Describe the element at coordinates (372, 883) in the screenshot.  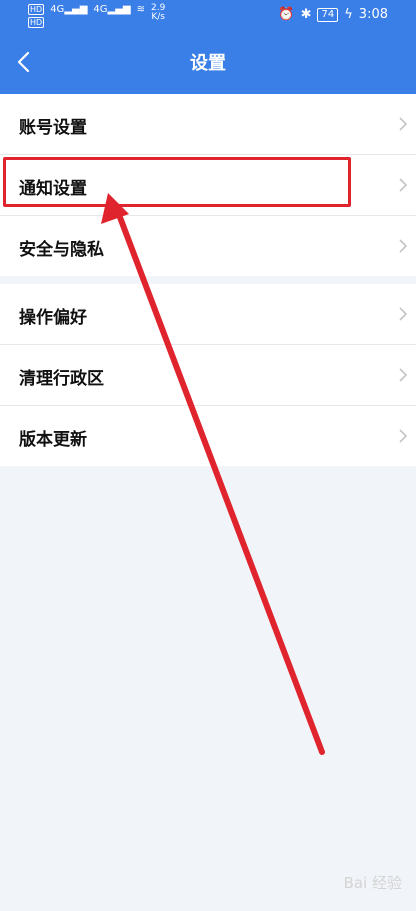
I see `watermark: Bai 经验` at that location.